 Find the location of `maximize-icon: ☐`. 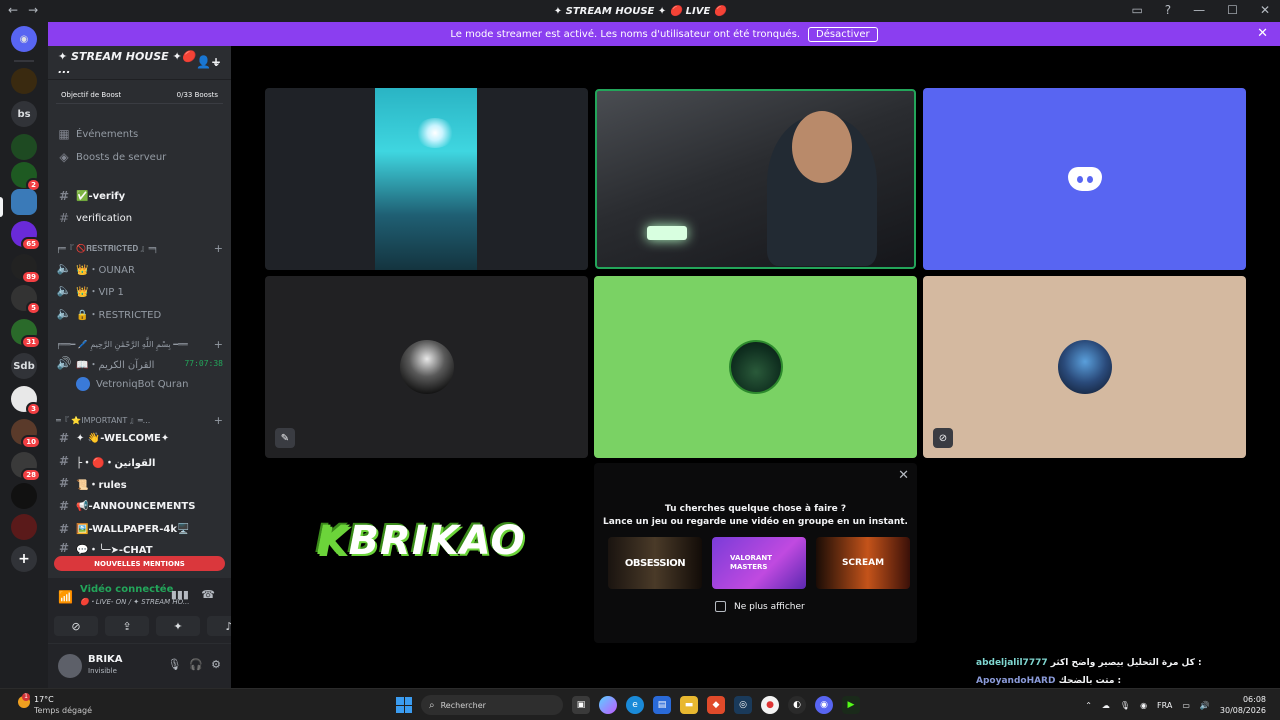

maximize-icon: ☐ is located at coordinates (1232, 10).